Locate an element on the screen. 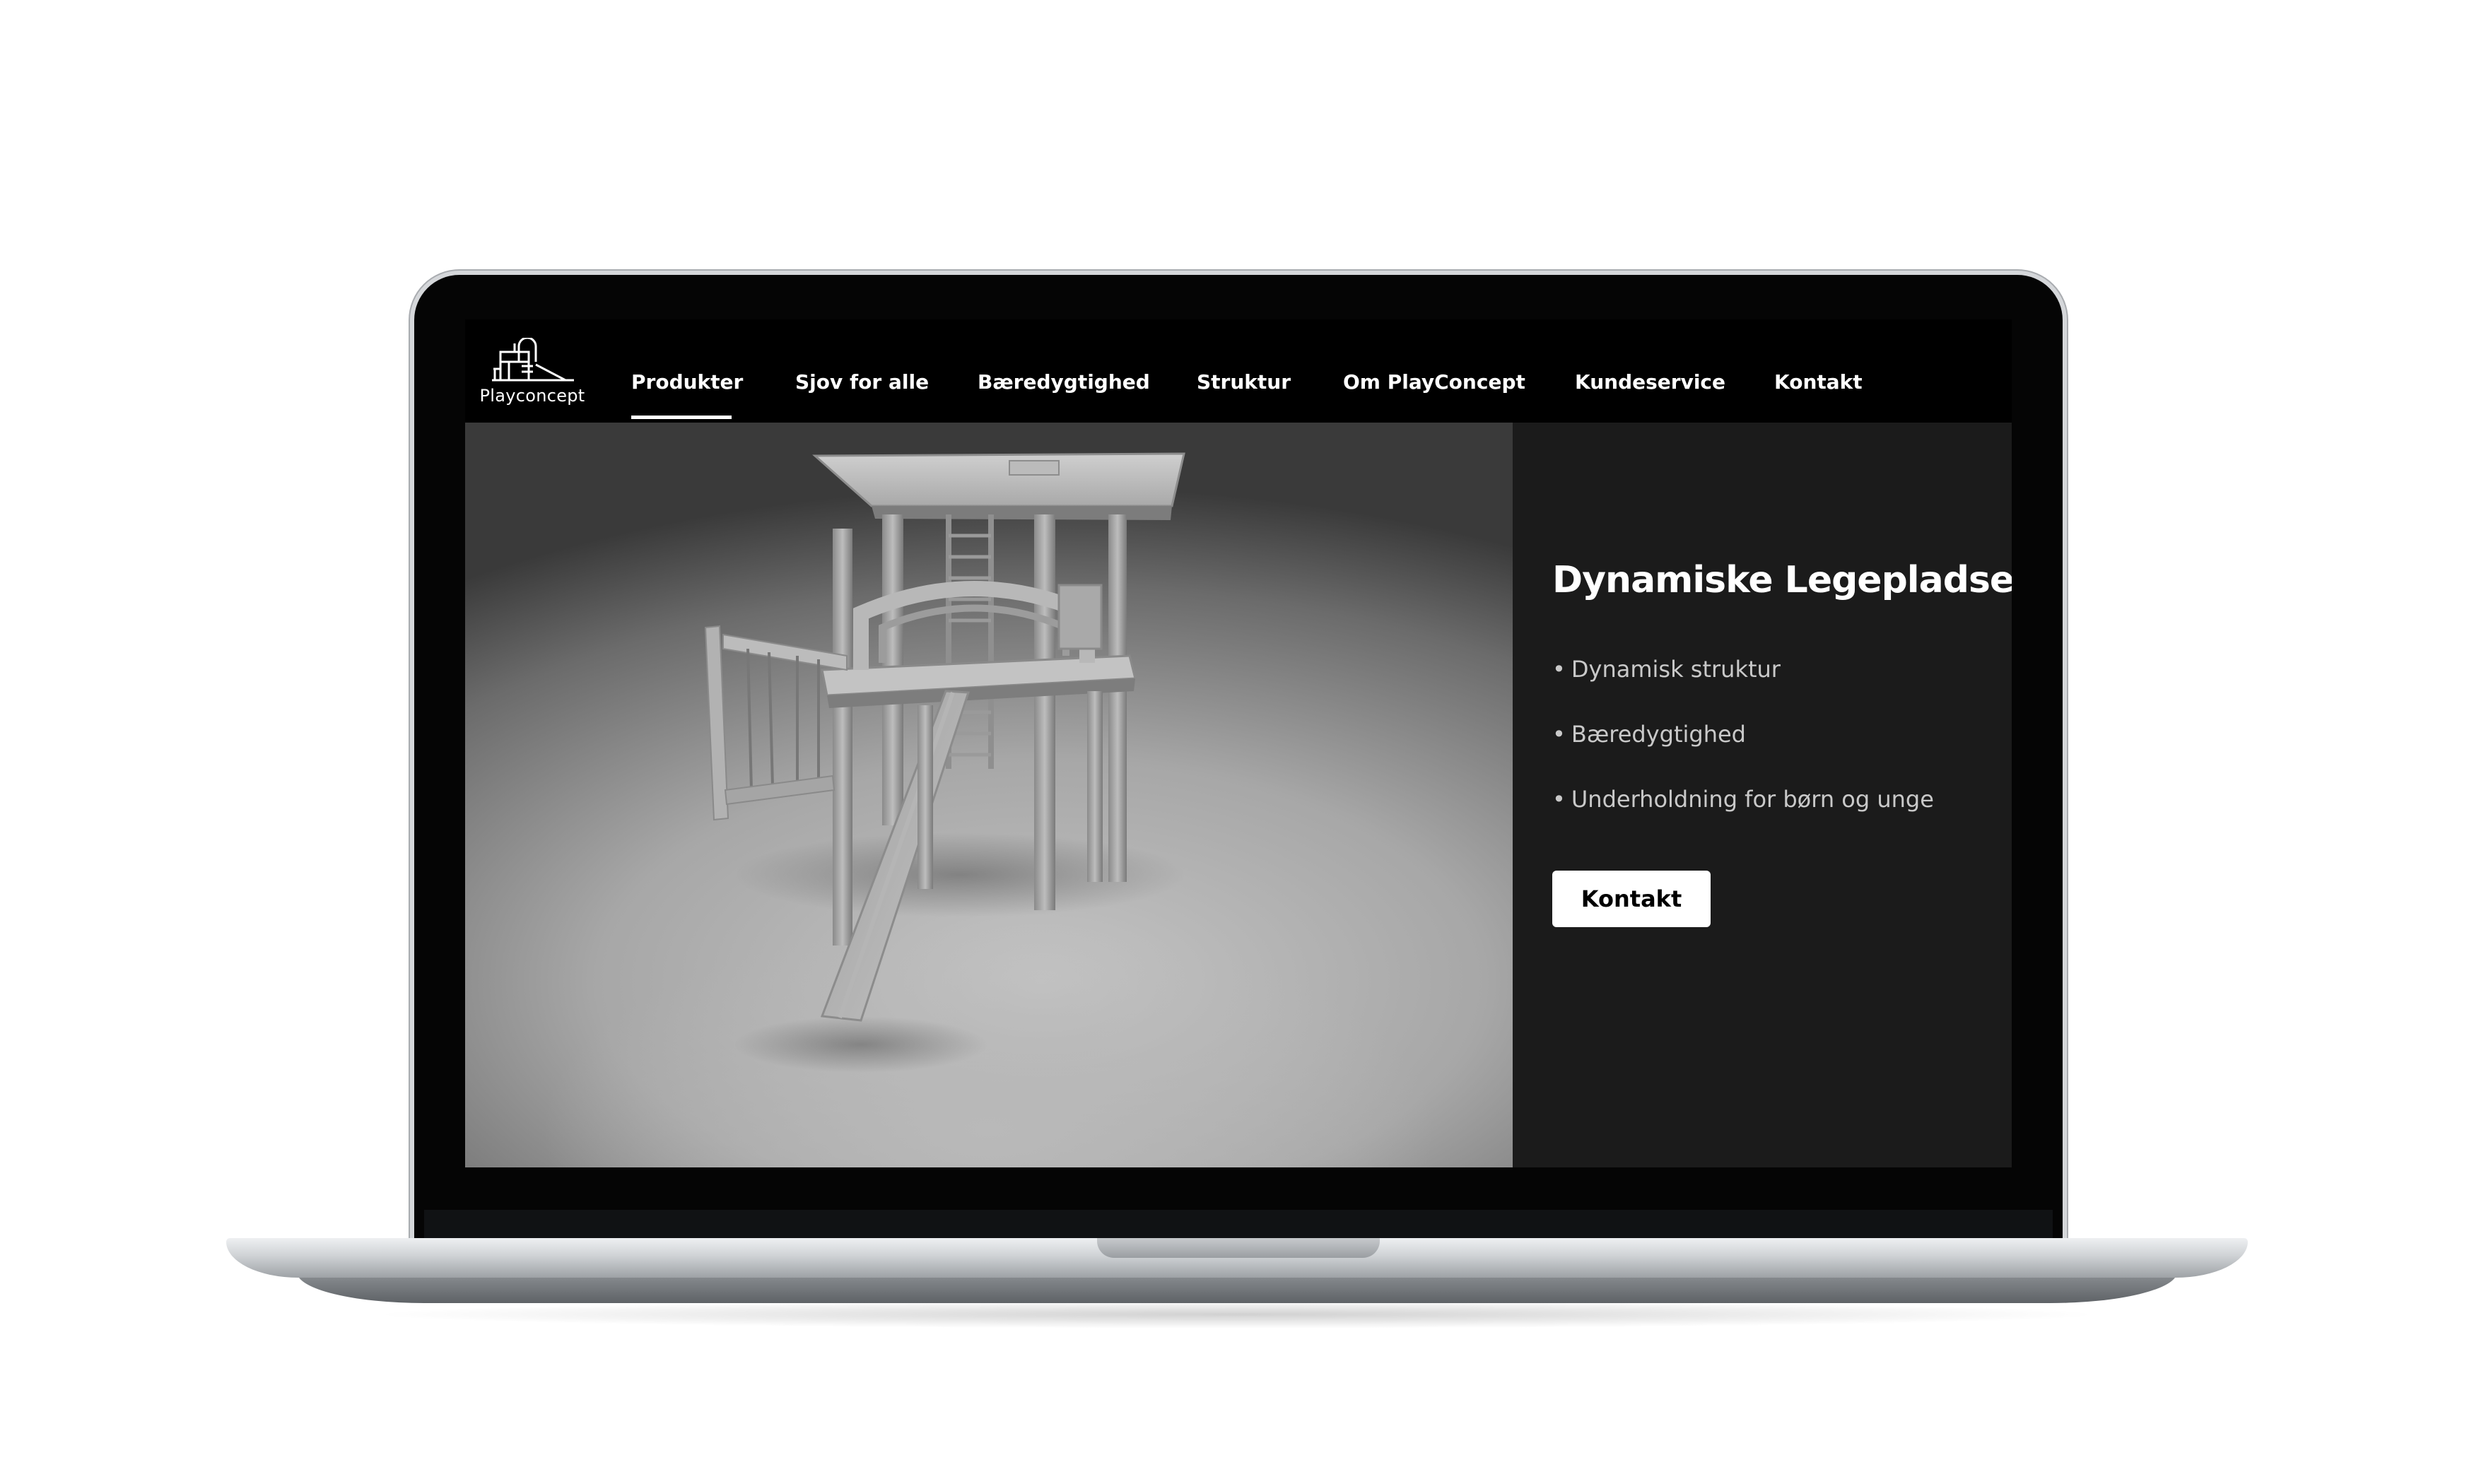  nav-item-produkter: Produkter is located at coordinates (687, 382).